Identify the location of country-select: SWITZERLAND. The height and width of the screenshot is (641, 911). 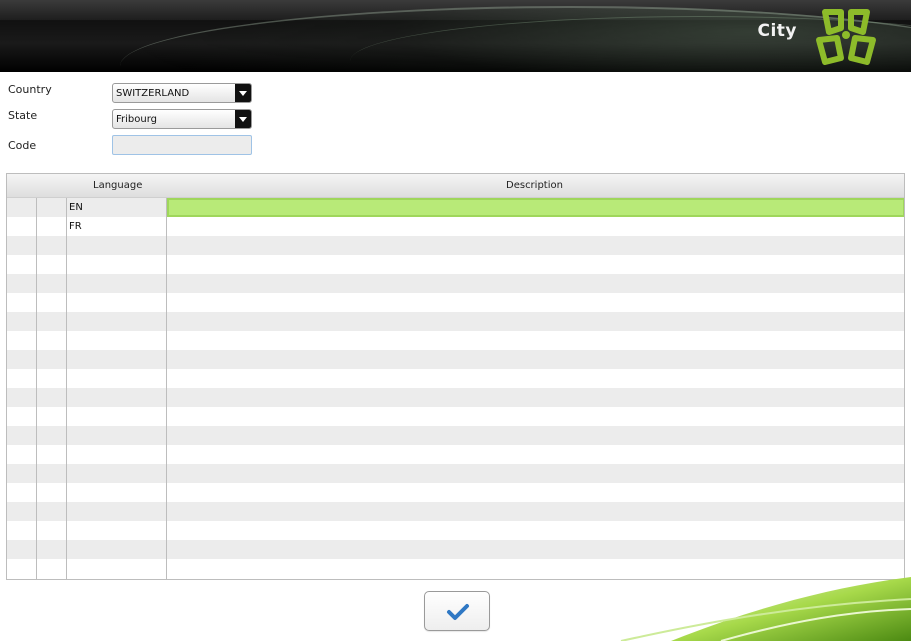
(182, 93).